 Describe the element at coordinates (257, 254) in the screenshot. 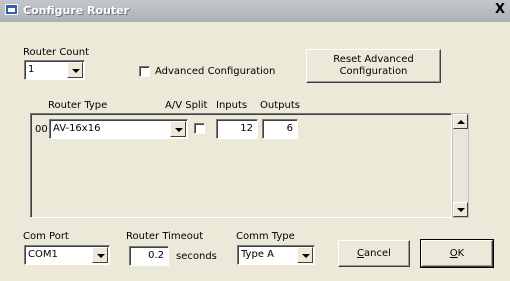

I see `comm-type-value: Type A` at that location.